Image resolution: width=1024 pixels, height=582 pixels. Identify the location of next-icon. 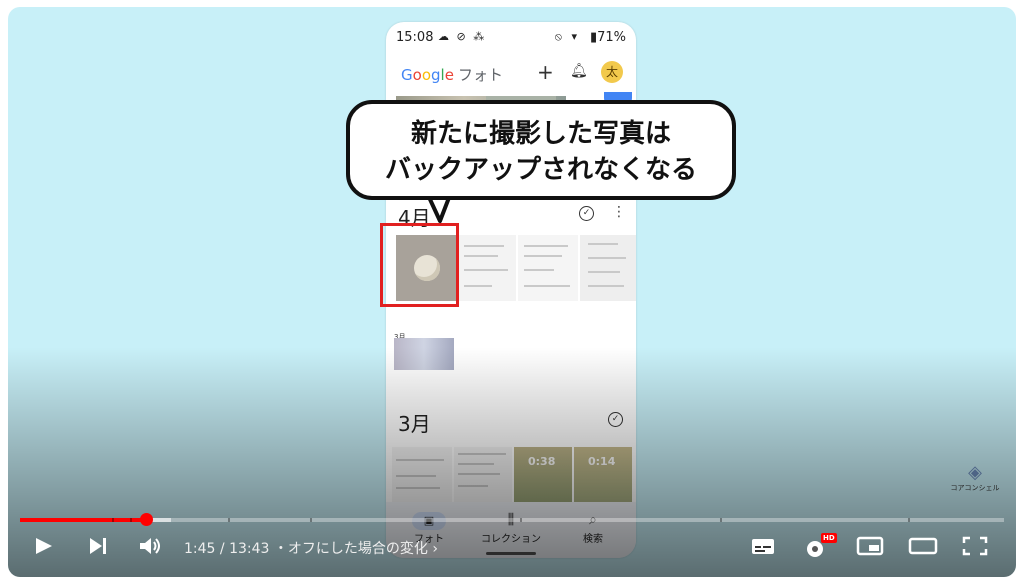
(99, 549).